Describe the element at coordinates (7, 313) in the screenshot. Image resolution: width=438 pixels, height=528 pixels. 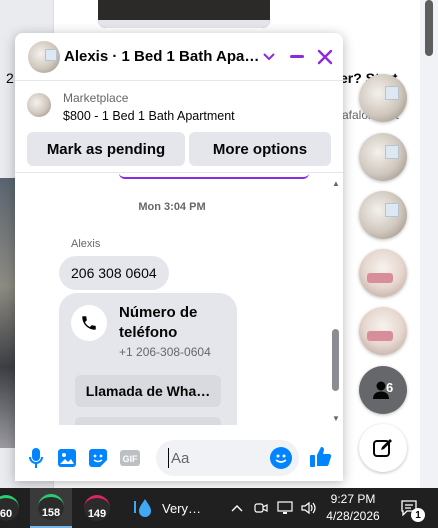
I see `background-photo` at that location.